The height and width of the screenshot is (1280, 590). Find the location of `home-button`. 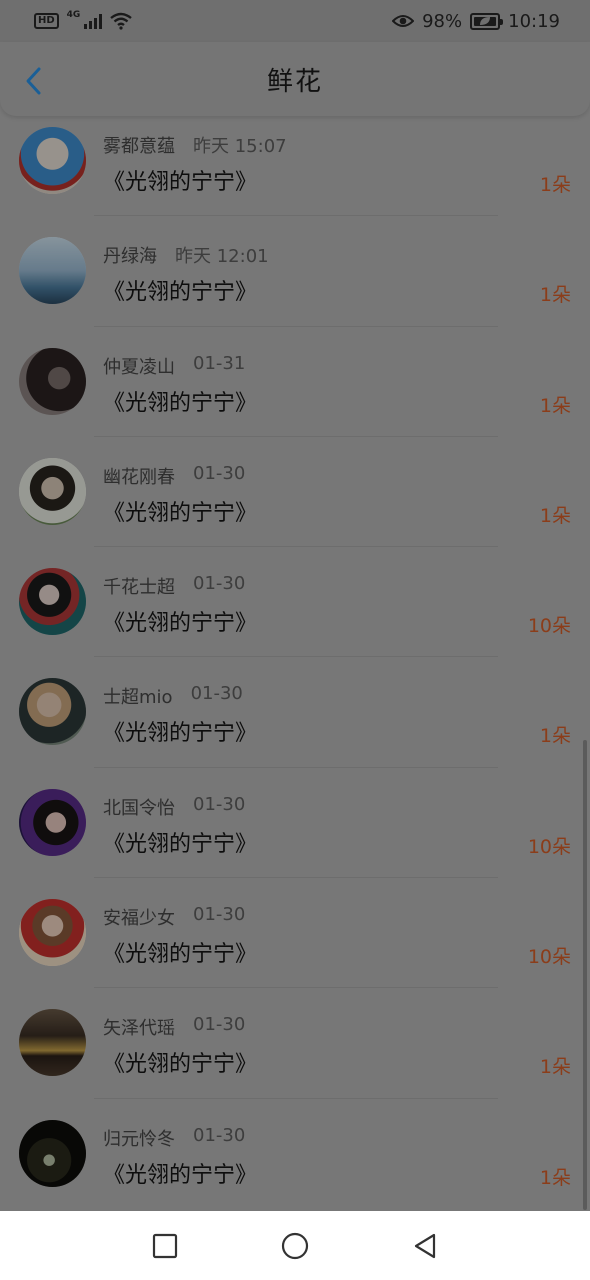

home-button is located at coordinates (295, 1246).